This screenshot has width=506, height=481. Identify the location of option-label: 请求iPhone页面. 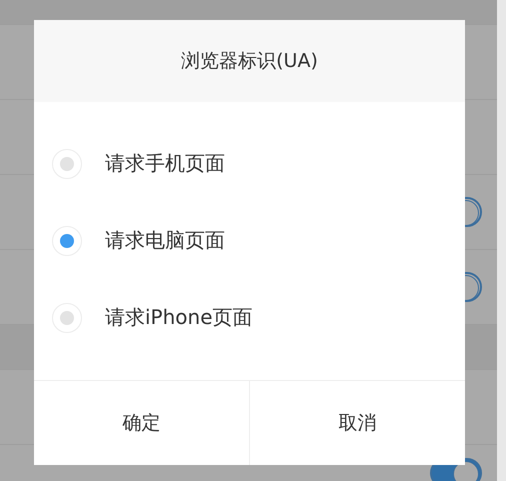
(179, 317).